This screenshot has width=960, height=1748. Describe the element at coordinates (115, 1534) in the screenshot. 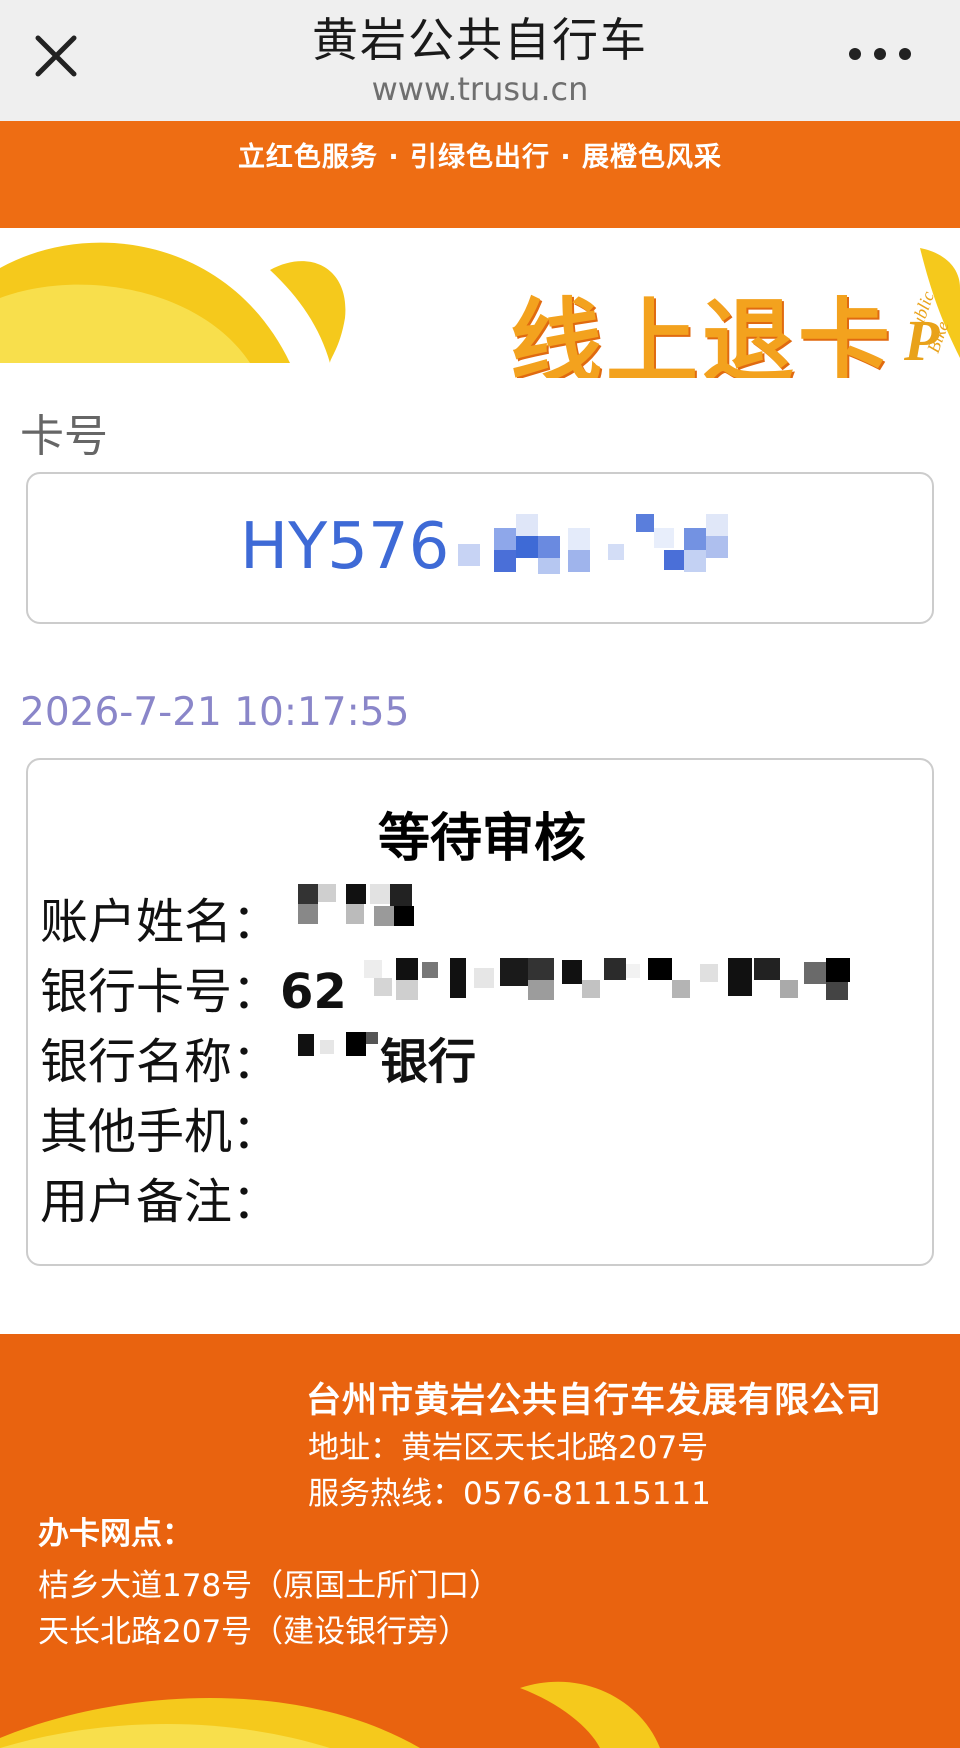

I see `outlets-title: 办卡网点：` at that location.